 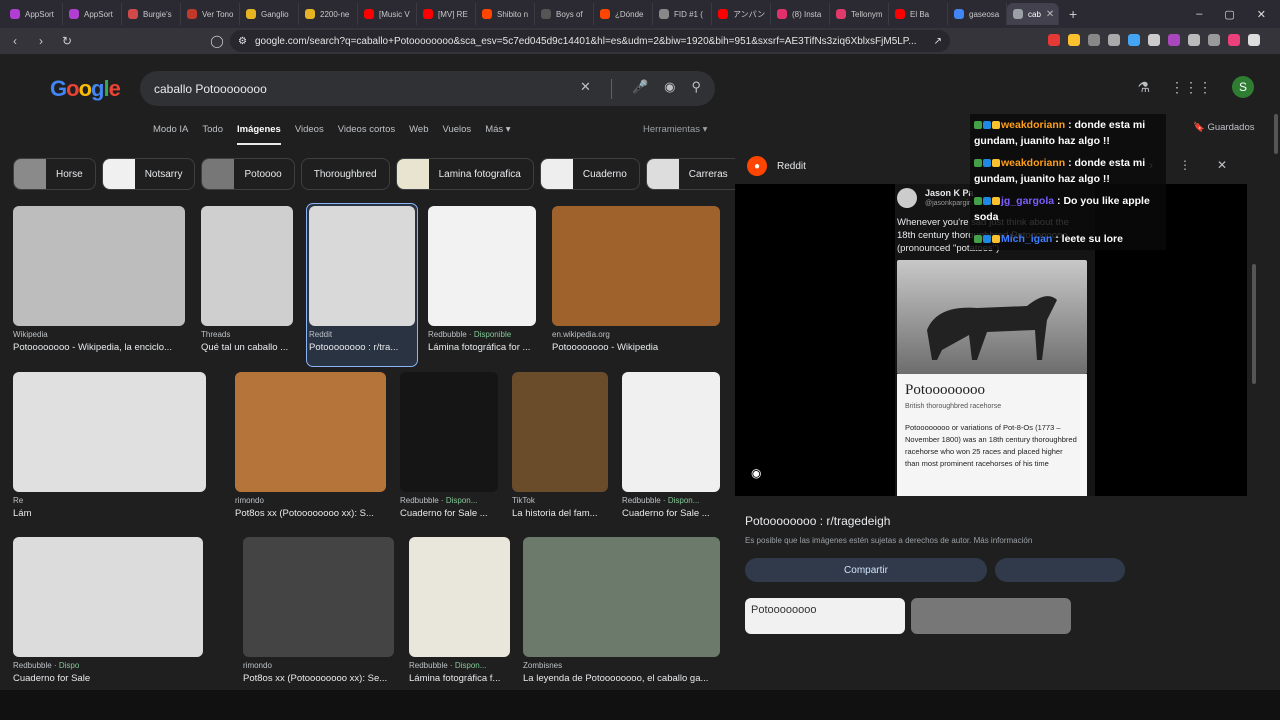 What do you see at coordinates (859, 14) in the screenshot?
I see `browser-tab: Tellonym` at bounding box center [859, 14].